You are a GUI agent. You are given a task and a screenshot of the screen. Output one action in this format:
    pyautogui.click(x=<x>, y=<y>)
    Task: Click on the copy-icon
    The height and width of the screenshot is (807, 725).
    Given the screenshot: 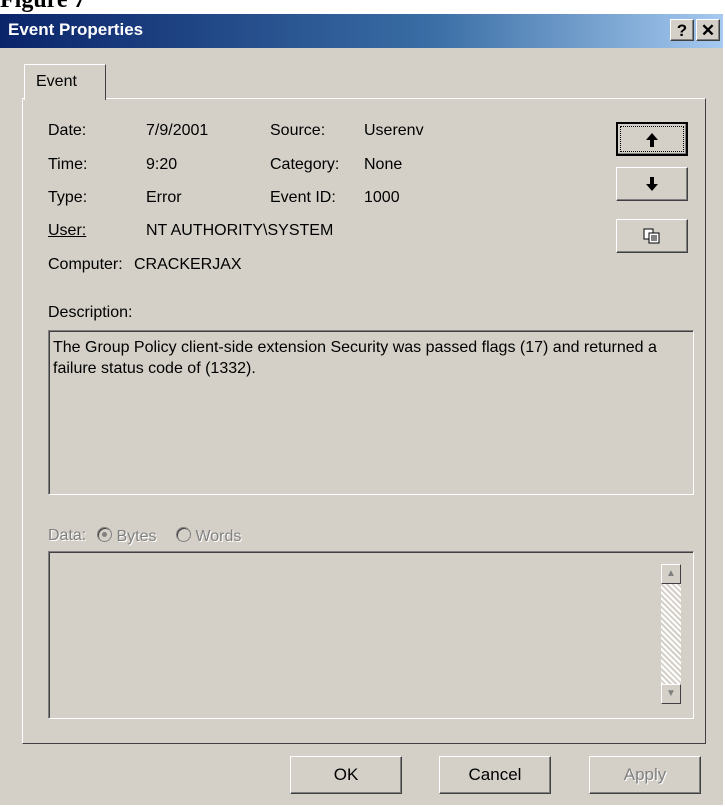 What is the action you would take?
    pyautogui.click(x=651, y=236)
    